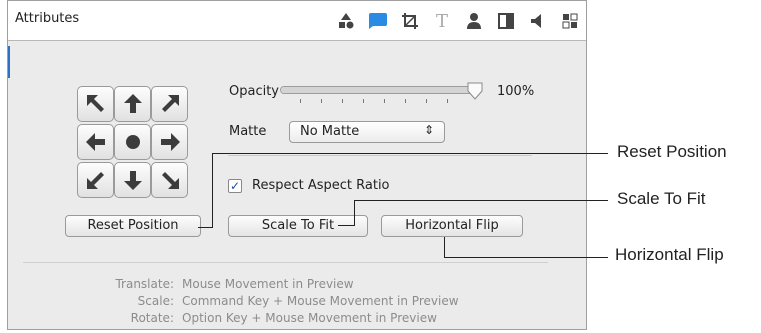  What do you see at coordinates (268, 284) in the screenshot?
I see `help-translate-value: Mouse Movement in Preview` at bounding box center [268, 284].